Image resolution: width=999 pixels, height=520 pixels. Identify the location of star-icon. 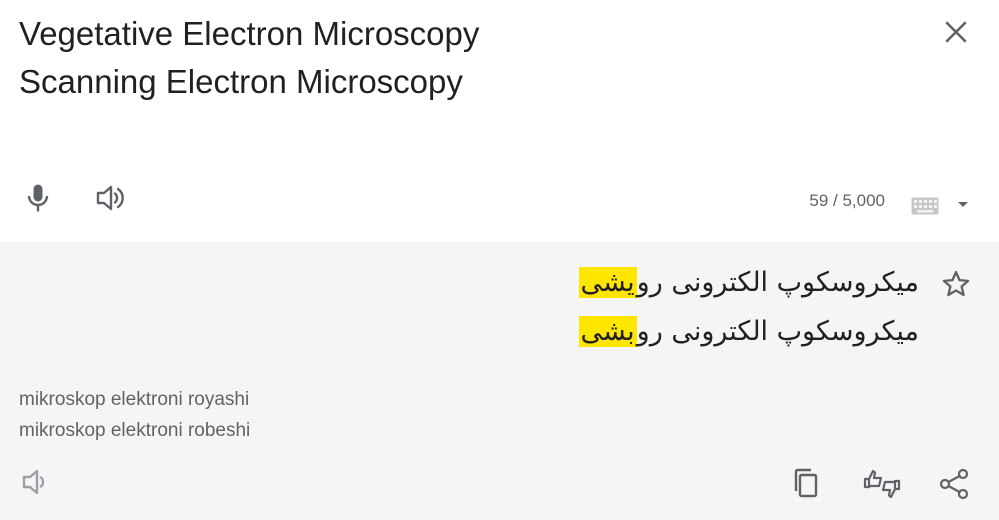
(956, 283).